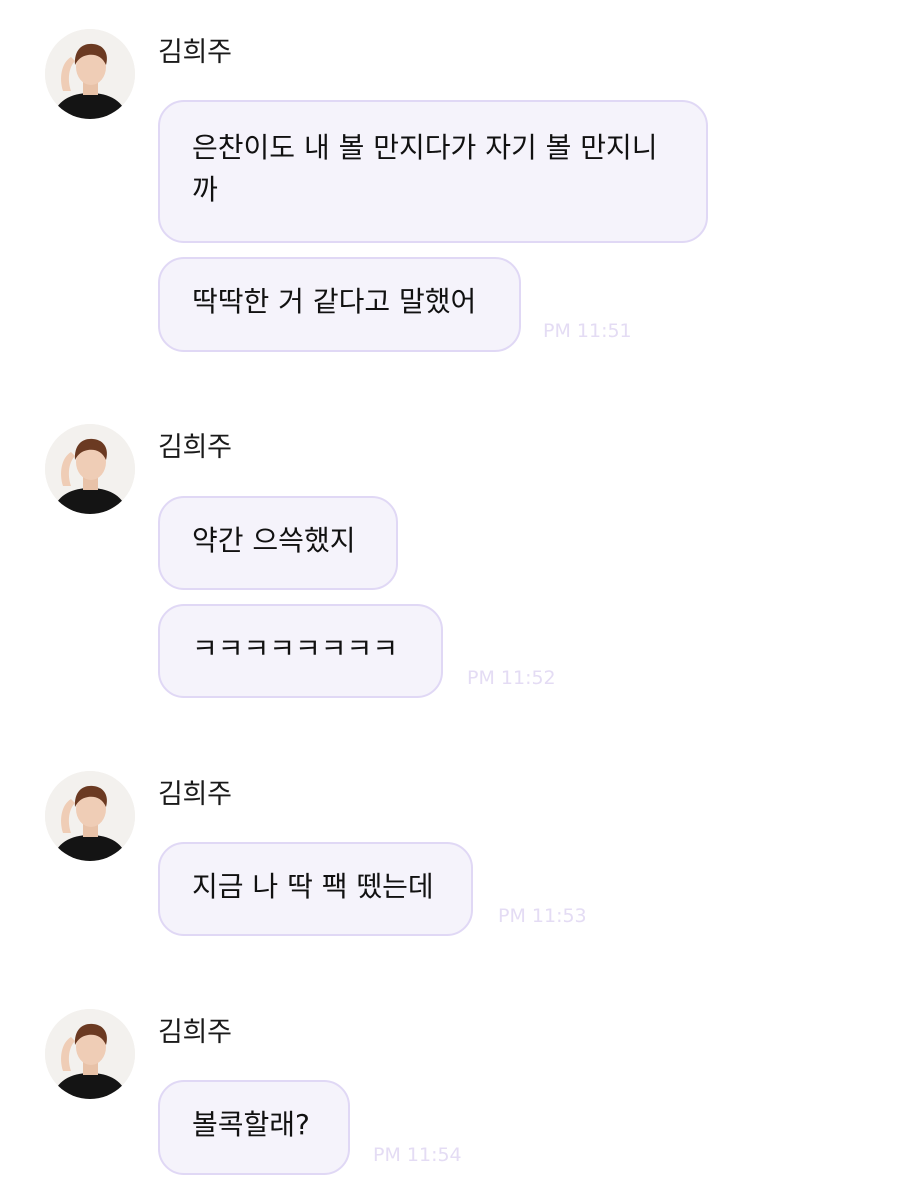 The height and width of the screenshot is (1200, 905). Describe the element at coordinates (433, 171) in the screenshot. I see `message-bubble: 은찬이도 내 볼 만지다가 자기 볼 만지니 까` at that location.